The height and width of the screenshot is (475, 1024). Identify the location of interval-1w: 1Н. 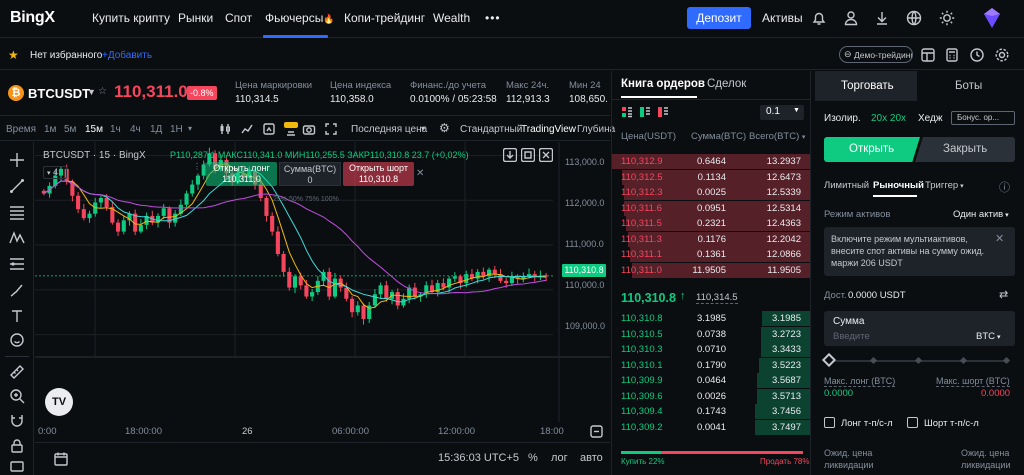
(176, 129).